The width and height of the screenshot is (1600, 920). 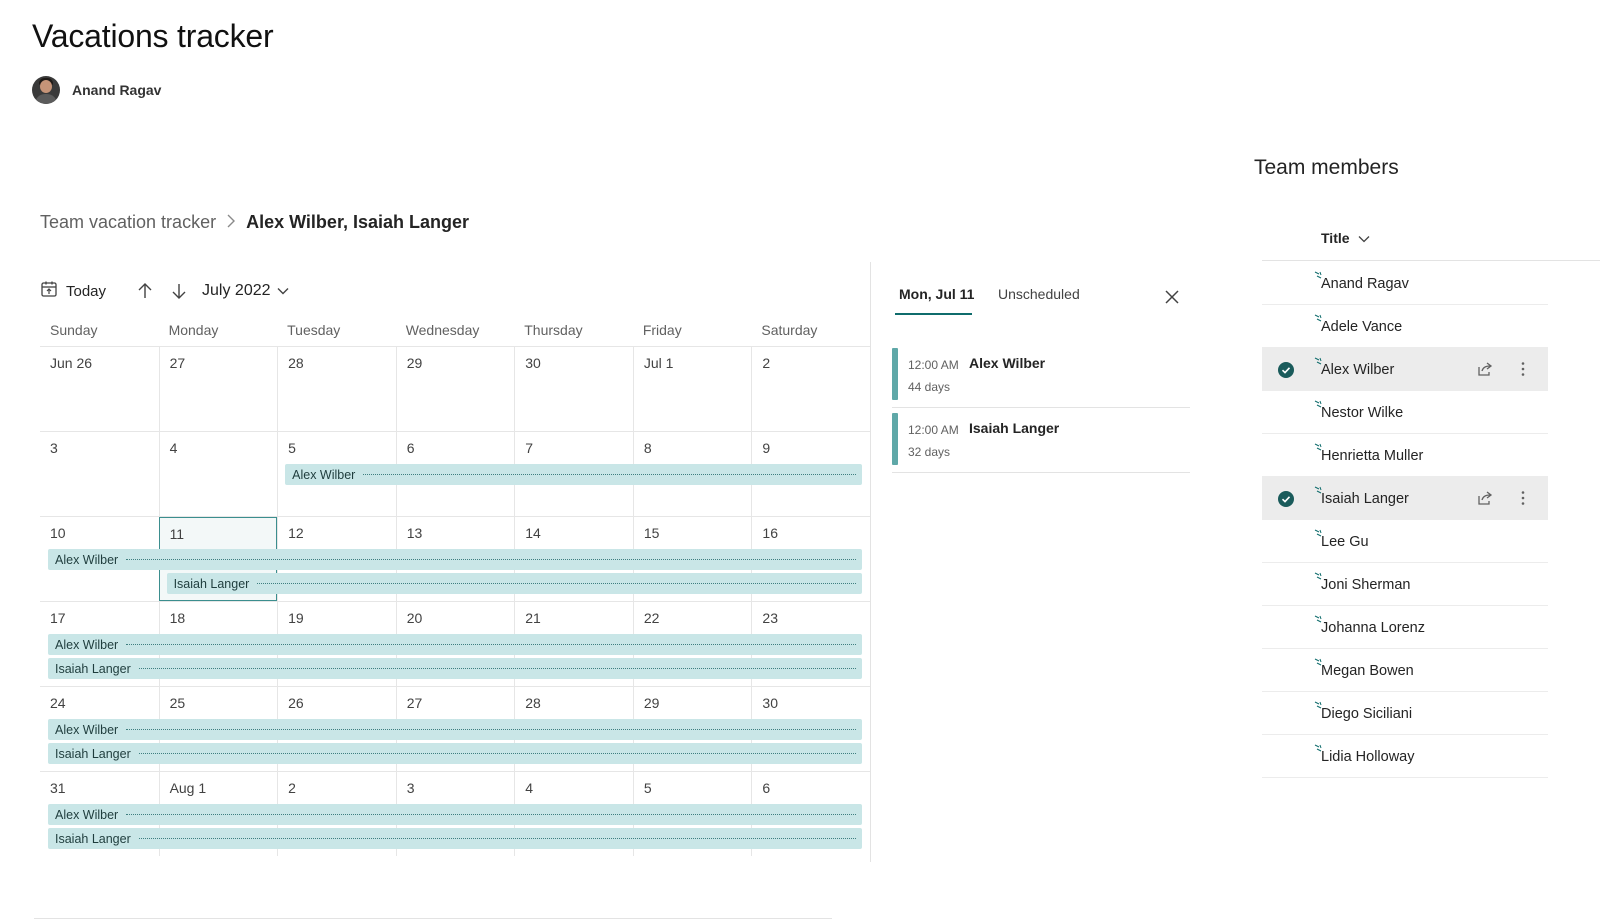 I want to click on agenda-time: 12:00 AM, so click(x=933, y=365).